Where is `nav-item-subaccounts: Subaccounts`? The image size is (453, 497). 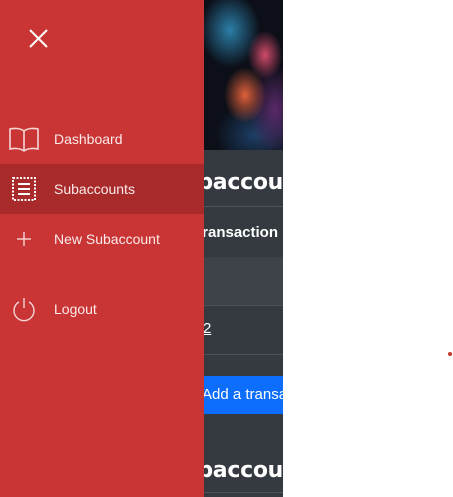 nav-item-subaccounts: Subaccounts is located at coordinates (102, 189).